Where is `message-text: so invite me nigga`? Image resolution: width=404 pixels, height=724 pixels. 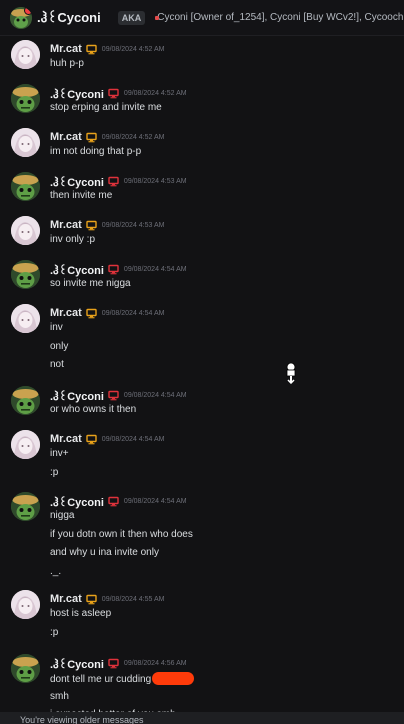
message-text: so invite me nigga is located at coordinates (90, 283).